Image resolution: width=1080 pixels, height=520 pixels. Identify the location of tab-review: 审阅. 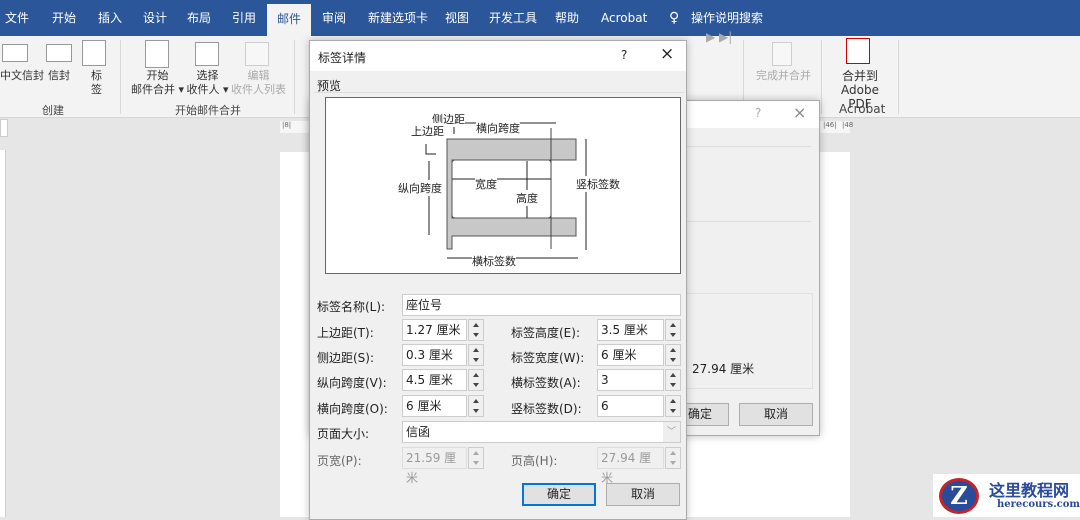
(334, 18).